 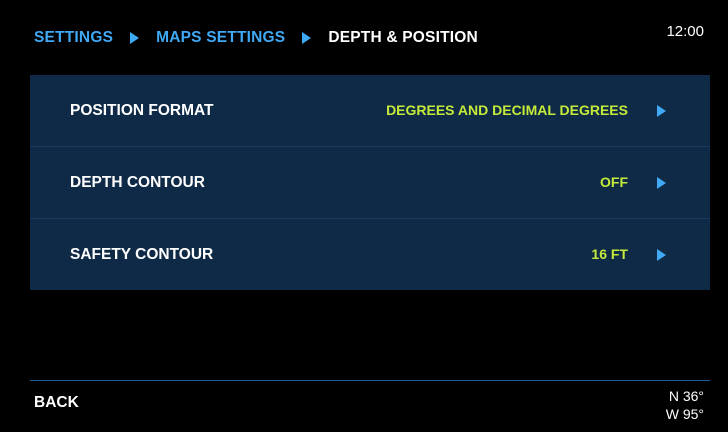 What do you see at coordinates (220, 38) in the screenshot?
I see `breadcrumb-item-maps-settings: MAPS SETTINGS` at bounding box center [220, 38].